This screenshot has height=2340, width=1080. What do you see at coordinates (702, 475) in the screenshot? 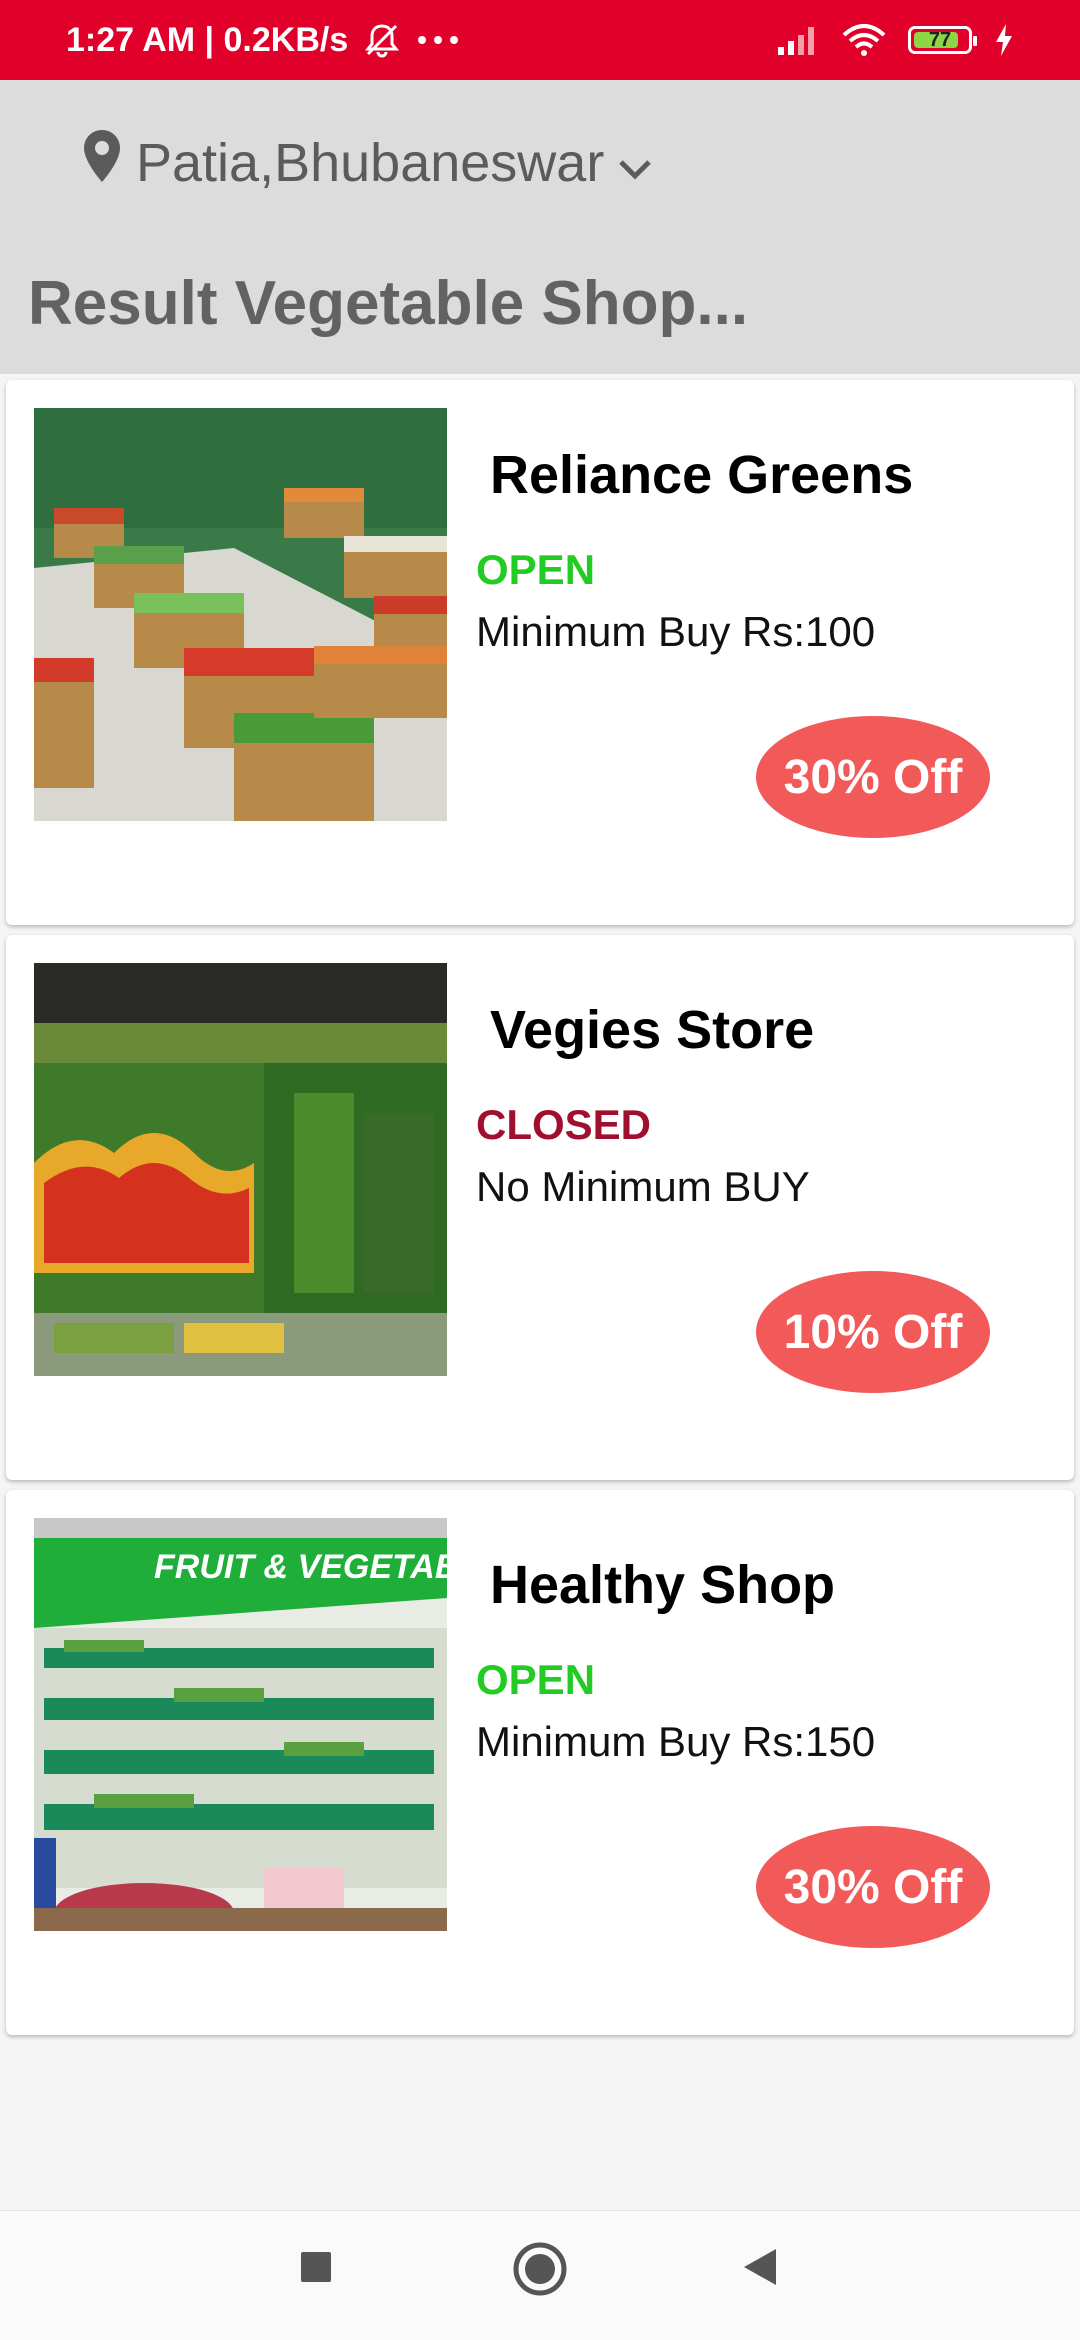
I see `shop-name: Reliance Greens` at bounding box center [702, 475].